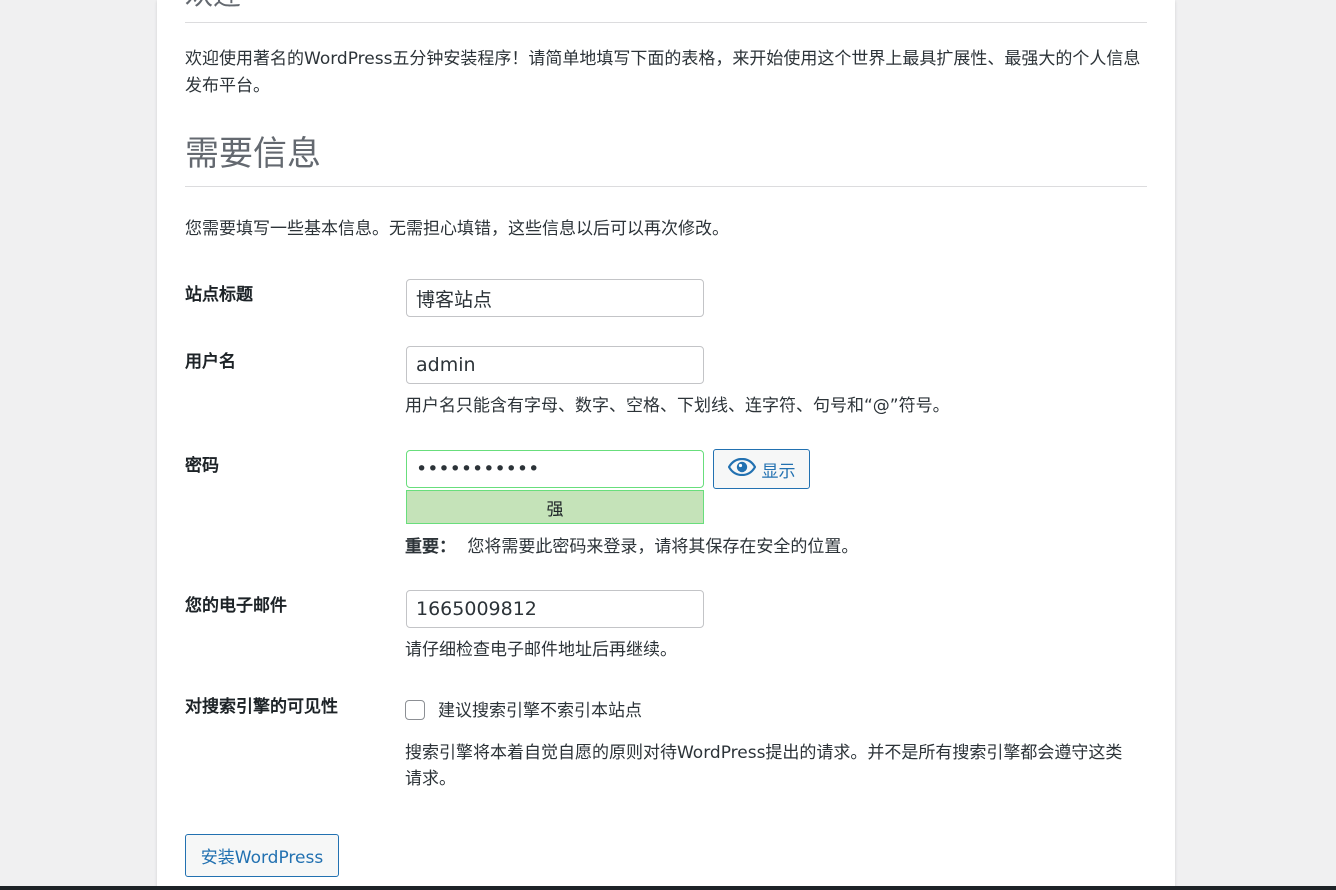 The image size is (1336, 890). Describe the element at coordinates (210, 362) in the screenshot. I see `username-label: 用户名` at that location.